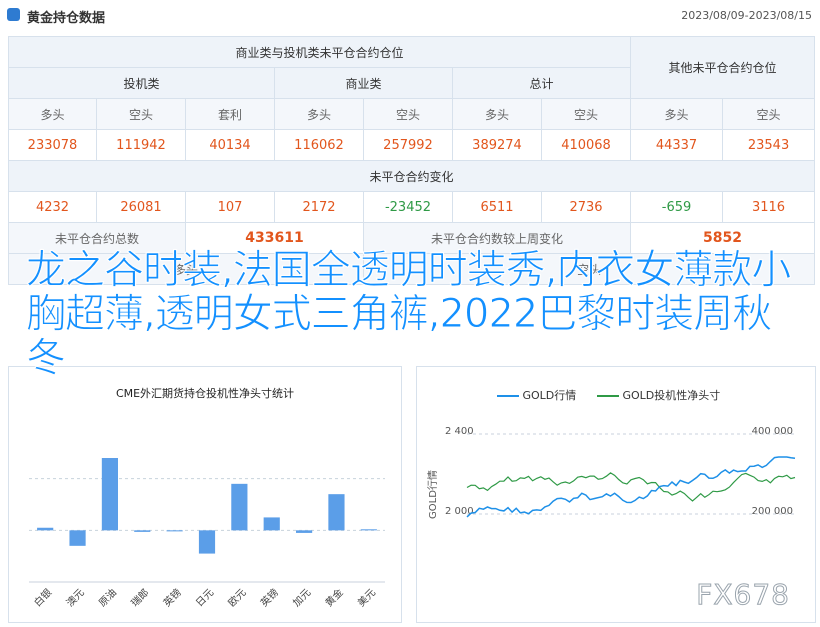  Describe the element at coordinates (408, 145) in the screenshot. I see `position-cell: 257992` at that location.